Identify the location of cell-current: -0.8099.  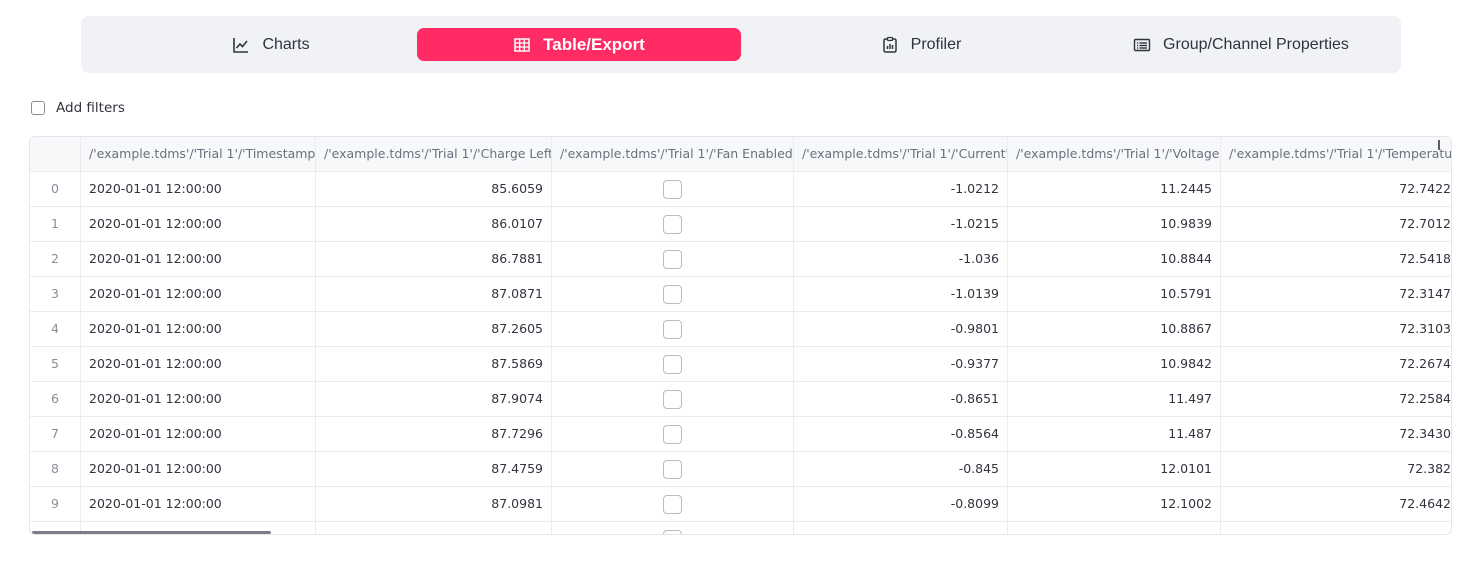
(901, 504).